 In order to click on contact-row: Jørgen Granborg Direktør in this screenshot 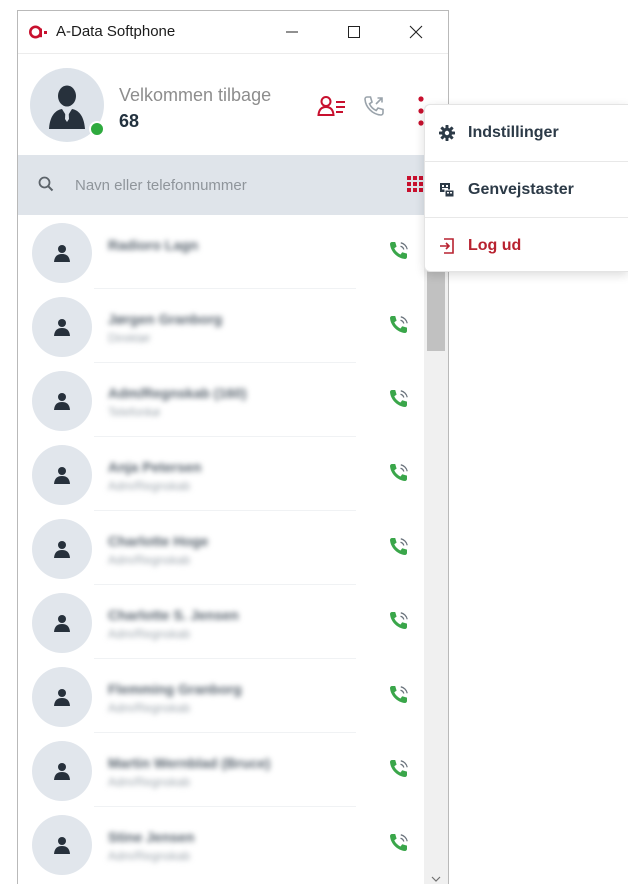, I will do `click(221, 326)`.